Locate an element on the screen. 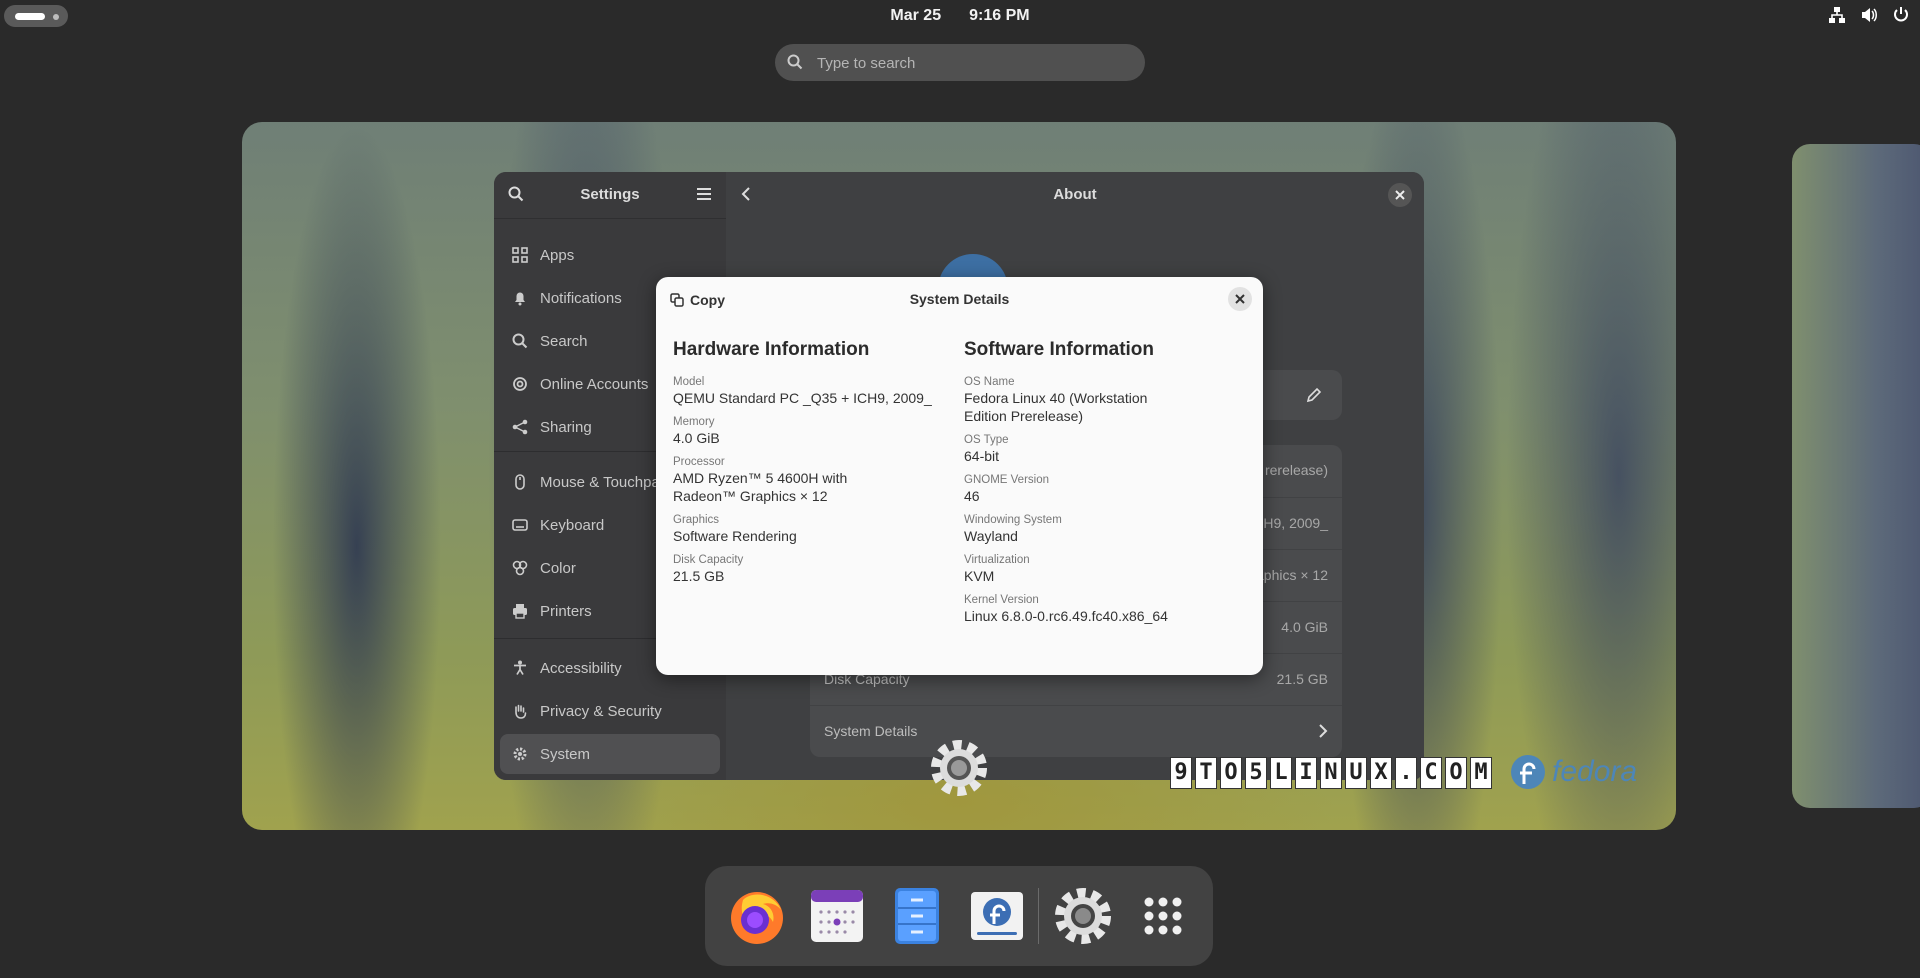 The width and height of the screenshot is (1920, 978). sidebar-item-label: Online Accounts is located at coordinates (594, 384).